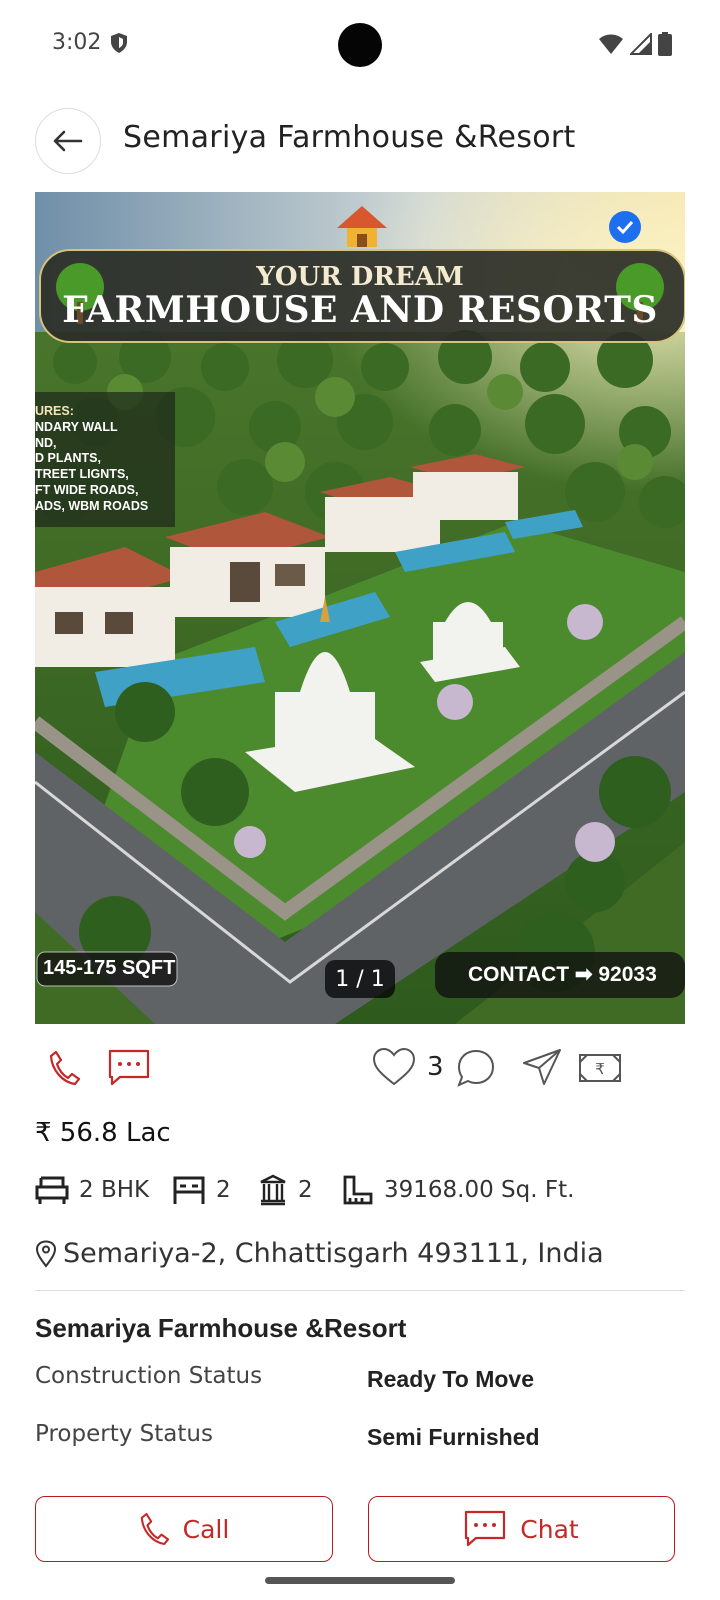  What do you see at coordinates (189, 1190) in the screenshot?
I see `bed-icon` at bounding box center [189, 1190].